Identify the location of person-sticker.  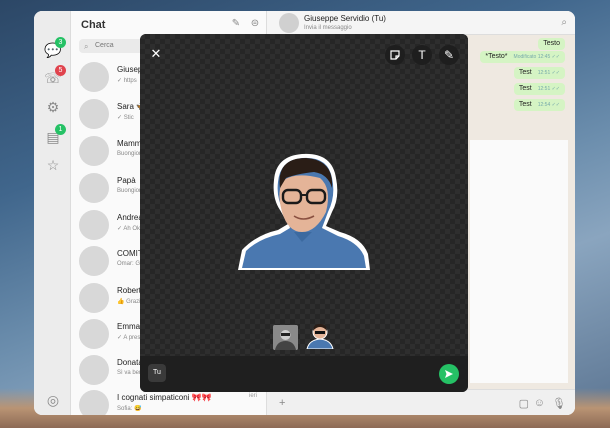
(304, 213).